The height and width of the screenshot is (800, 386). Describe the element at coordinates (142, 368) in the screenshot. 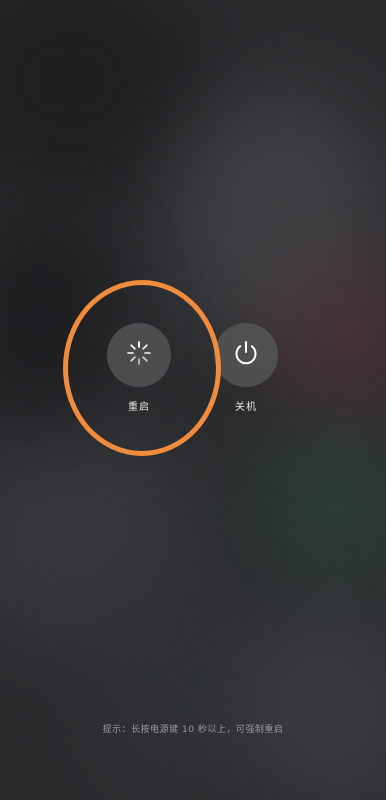

I see `highlight-circle` at that location.